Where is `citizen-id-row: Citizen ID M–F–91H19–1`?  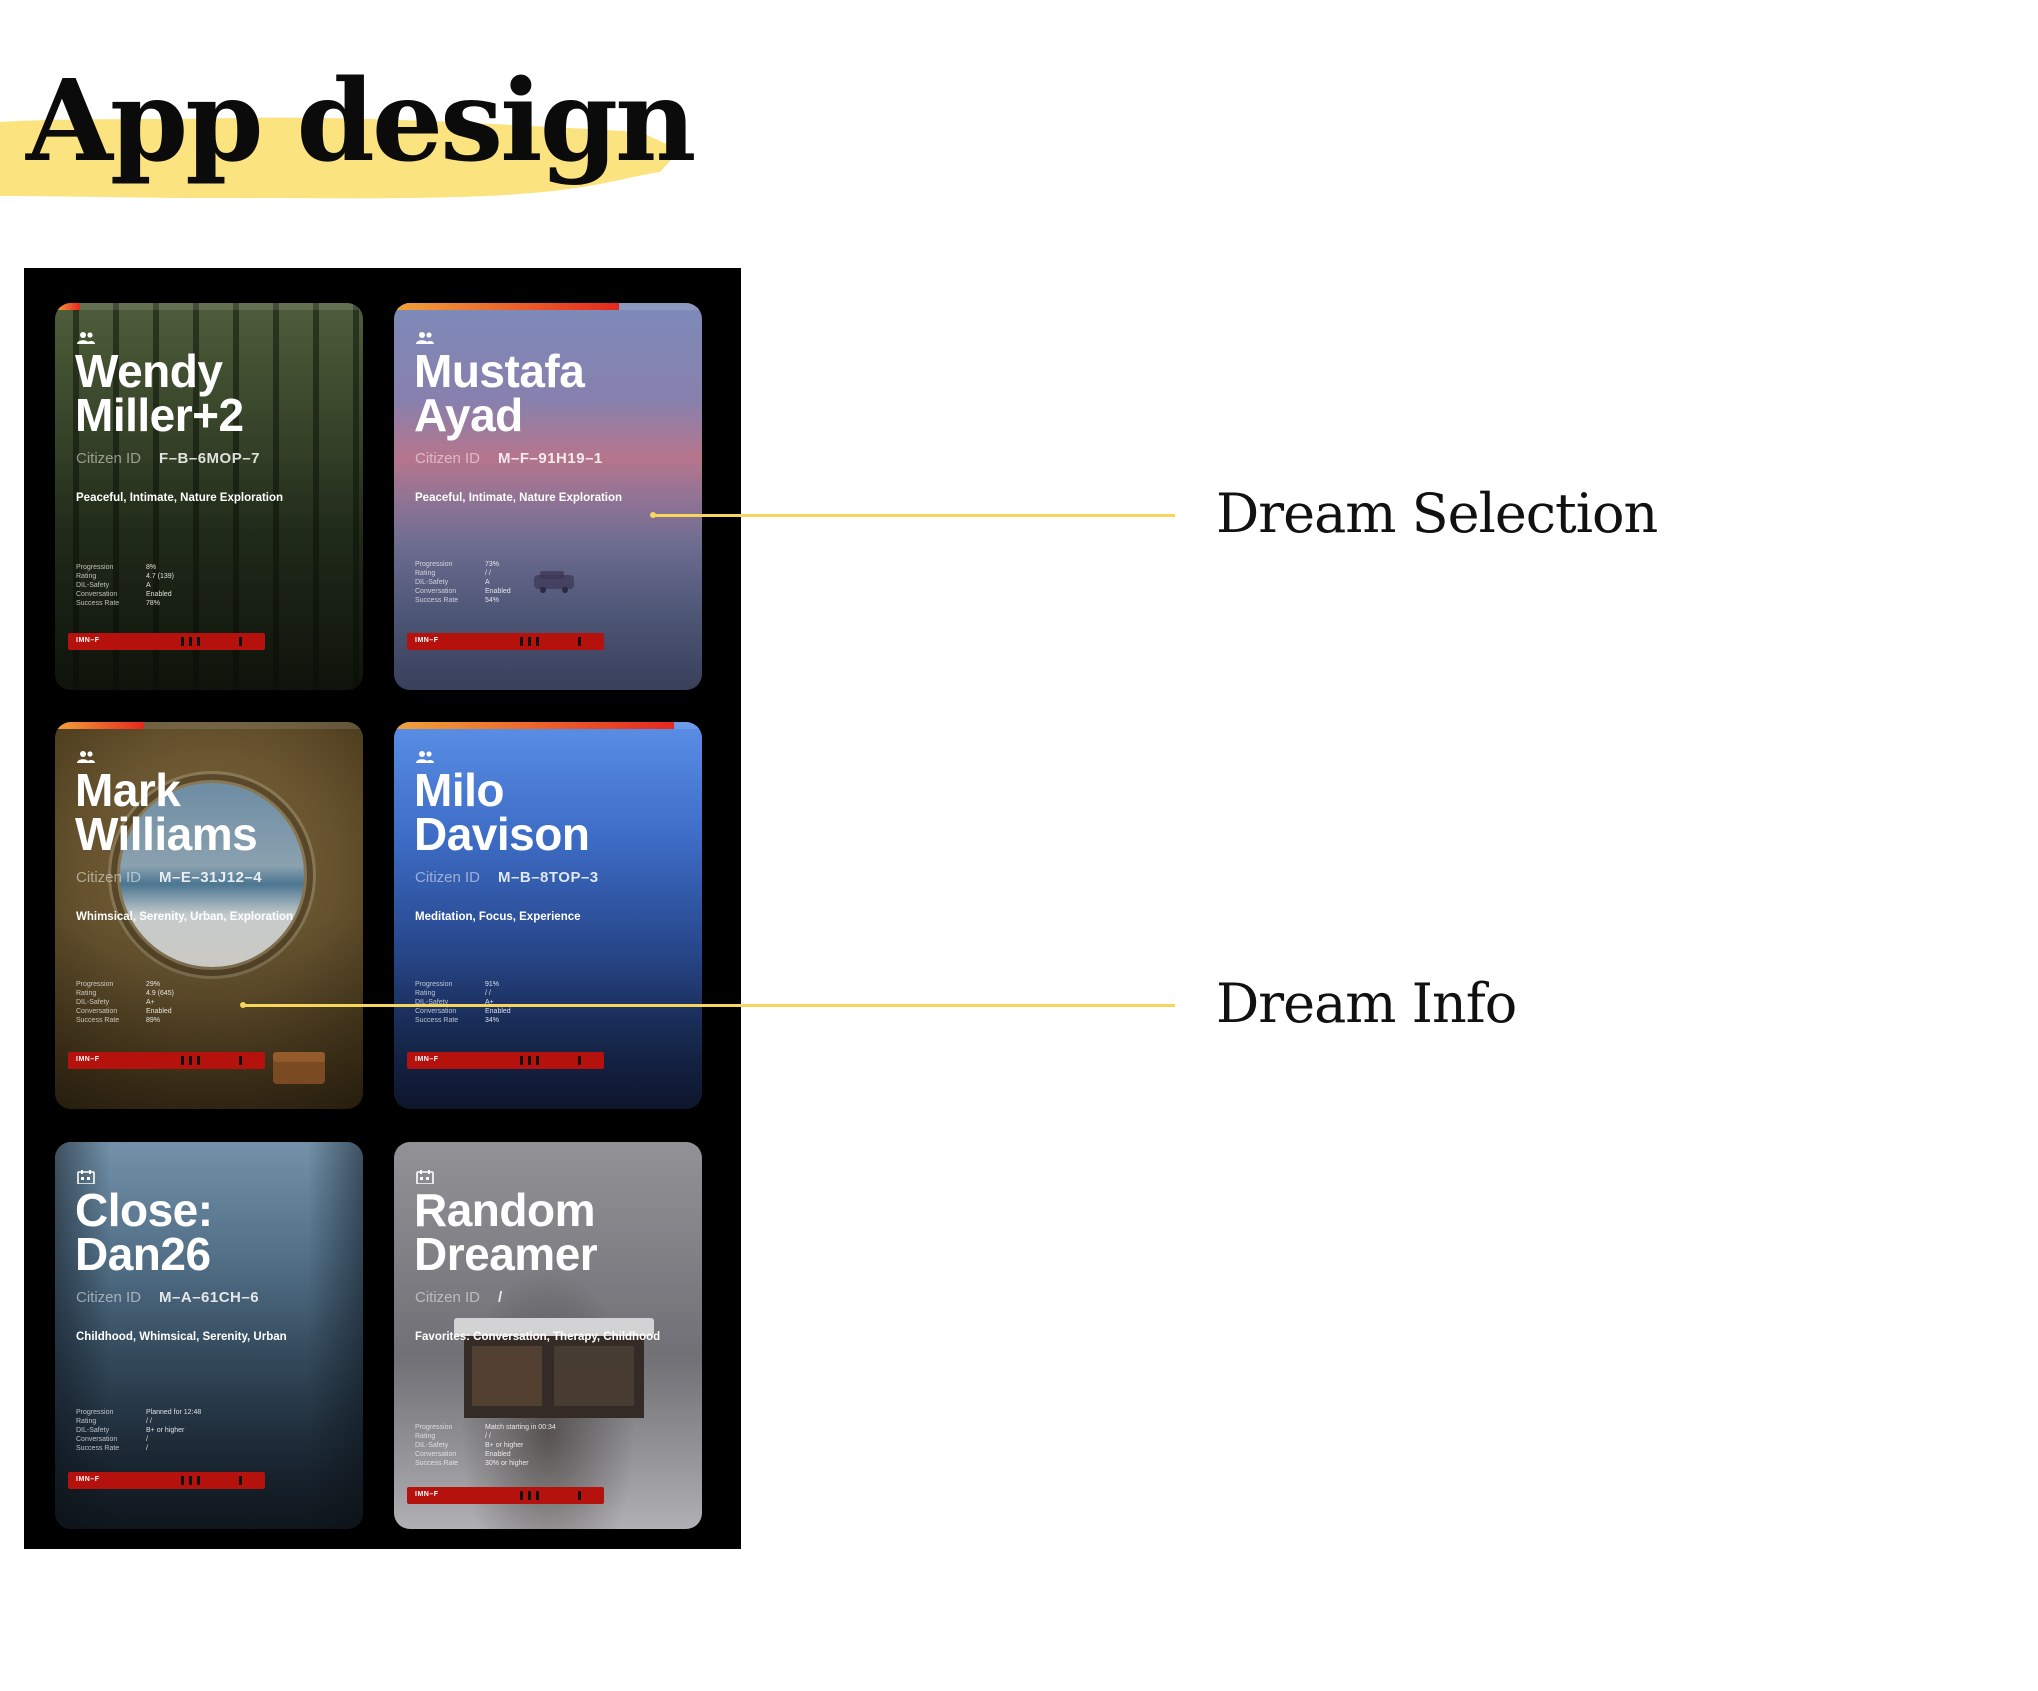
citizen-id-row: Citizen ID M–F–91H19–1 is located at coordinates (509, 458).